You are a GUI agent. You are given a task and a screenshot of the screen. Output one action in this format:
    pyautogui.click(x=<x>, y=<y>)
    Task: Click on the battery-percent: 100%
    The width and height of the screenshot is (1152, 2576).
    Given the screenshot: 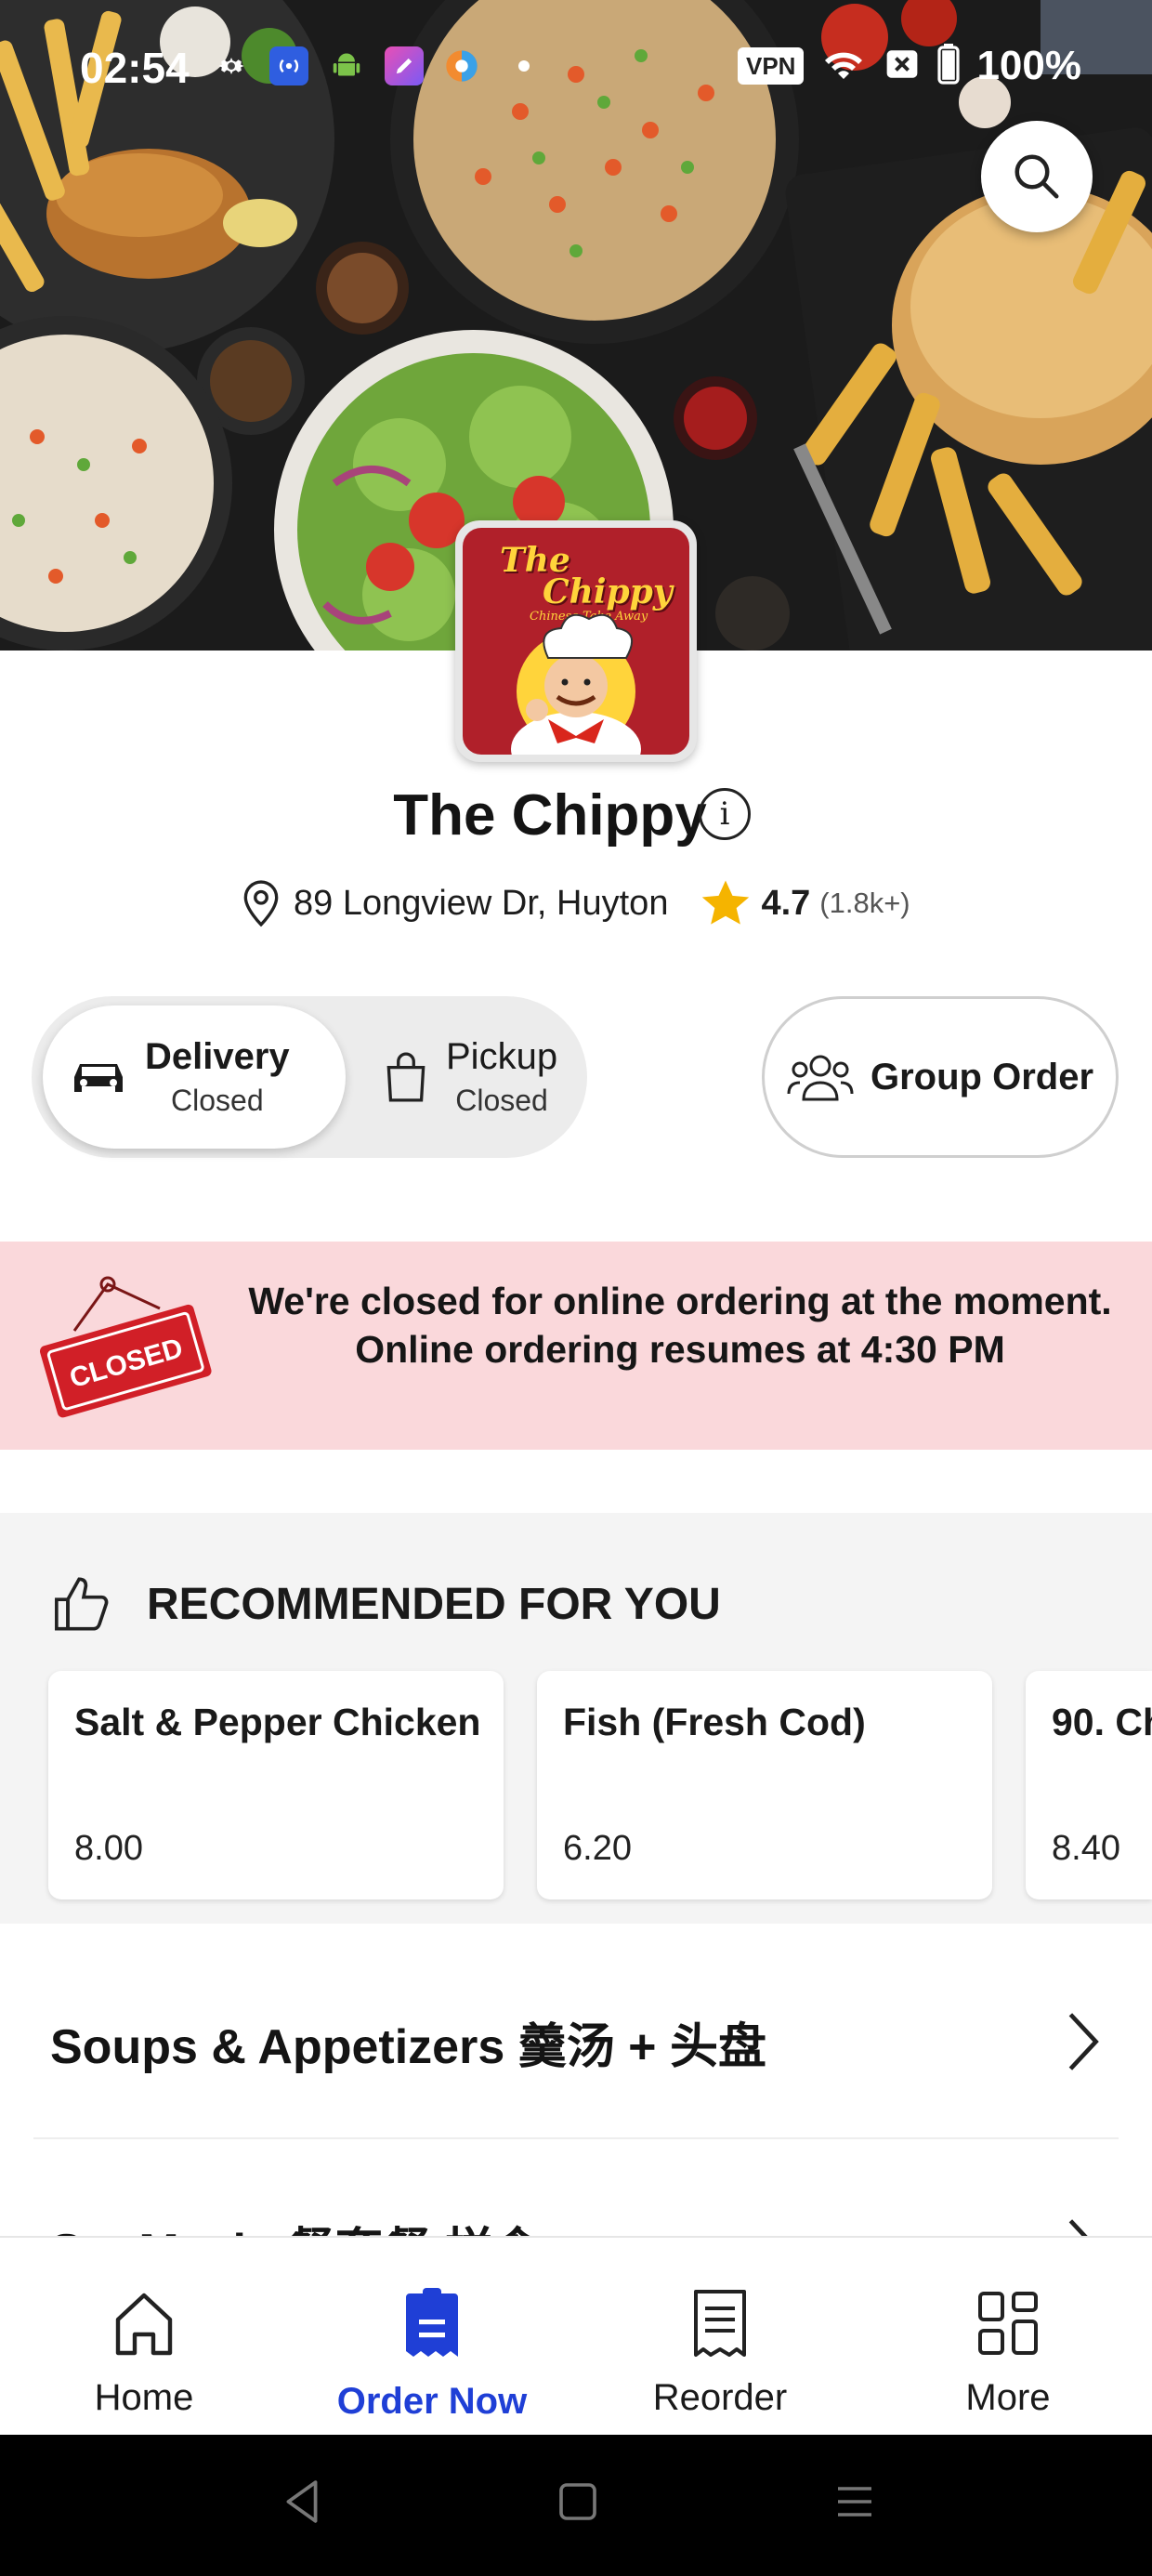 What is the action you would take?
    pyautogui.click(x=1028, y=65)
    